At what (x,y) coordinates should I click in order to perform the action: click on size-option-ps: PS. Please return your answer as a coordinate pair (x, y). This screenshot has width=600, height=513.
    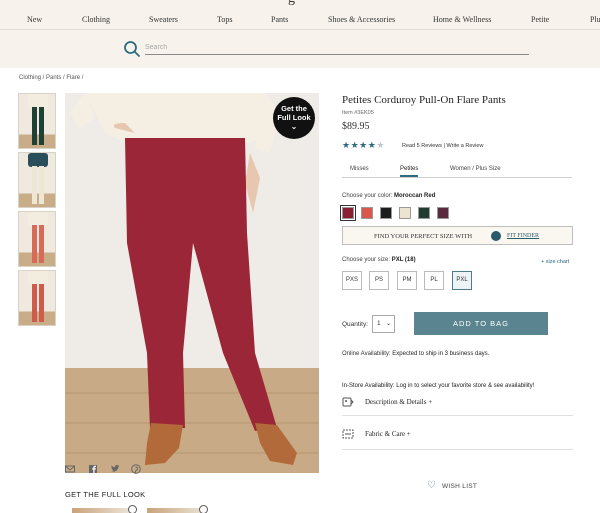
    Looking at the image, I should click on (379, 280).